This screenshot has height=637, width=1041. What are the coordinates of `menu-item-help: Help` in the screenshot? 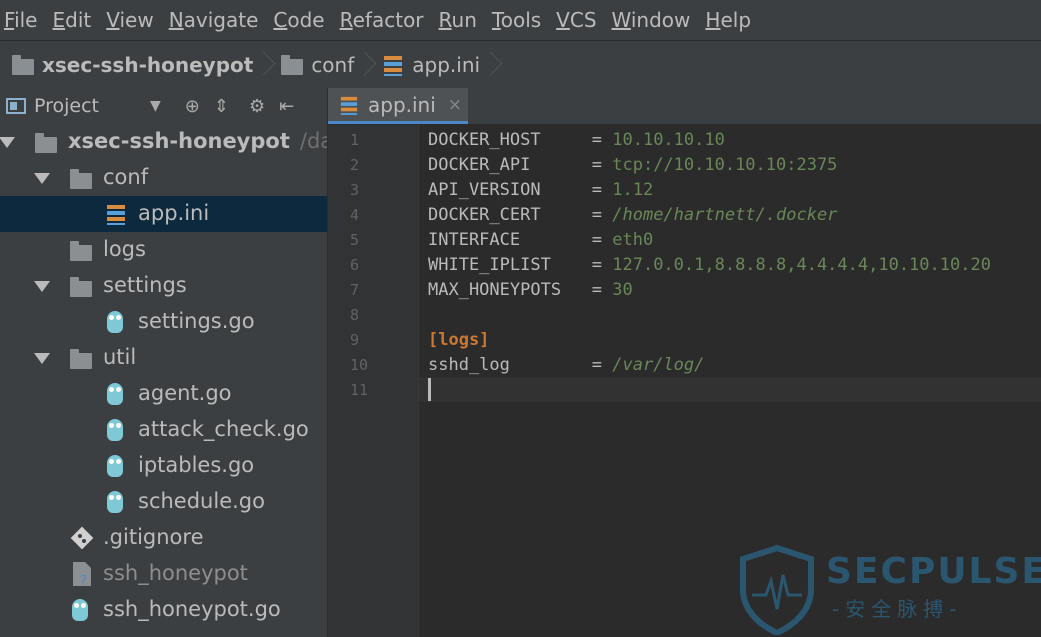 It's located at (728, 20).